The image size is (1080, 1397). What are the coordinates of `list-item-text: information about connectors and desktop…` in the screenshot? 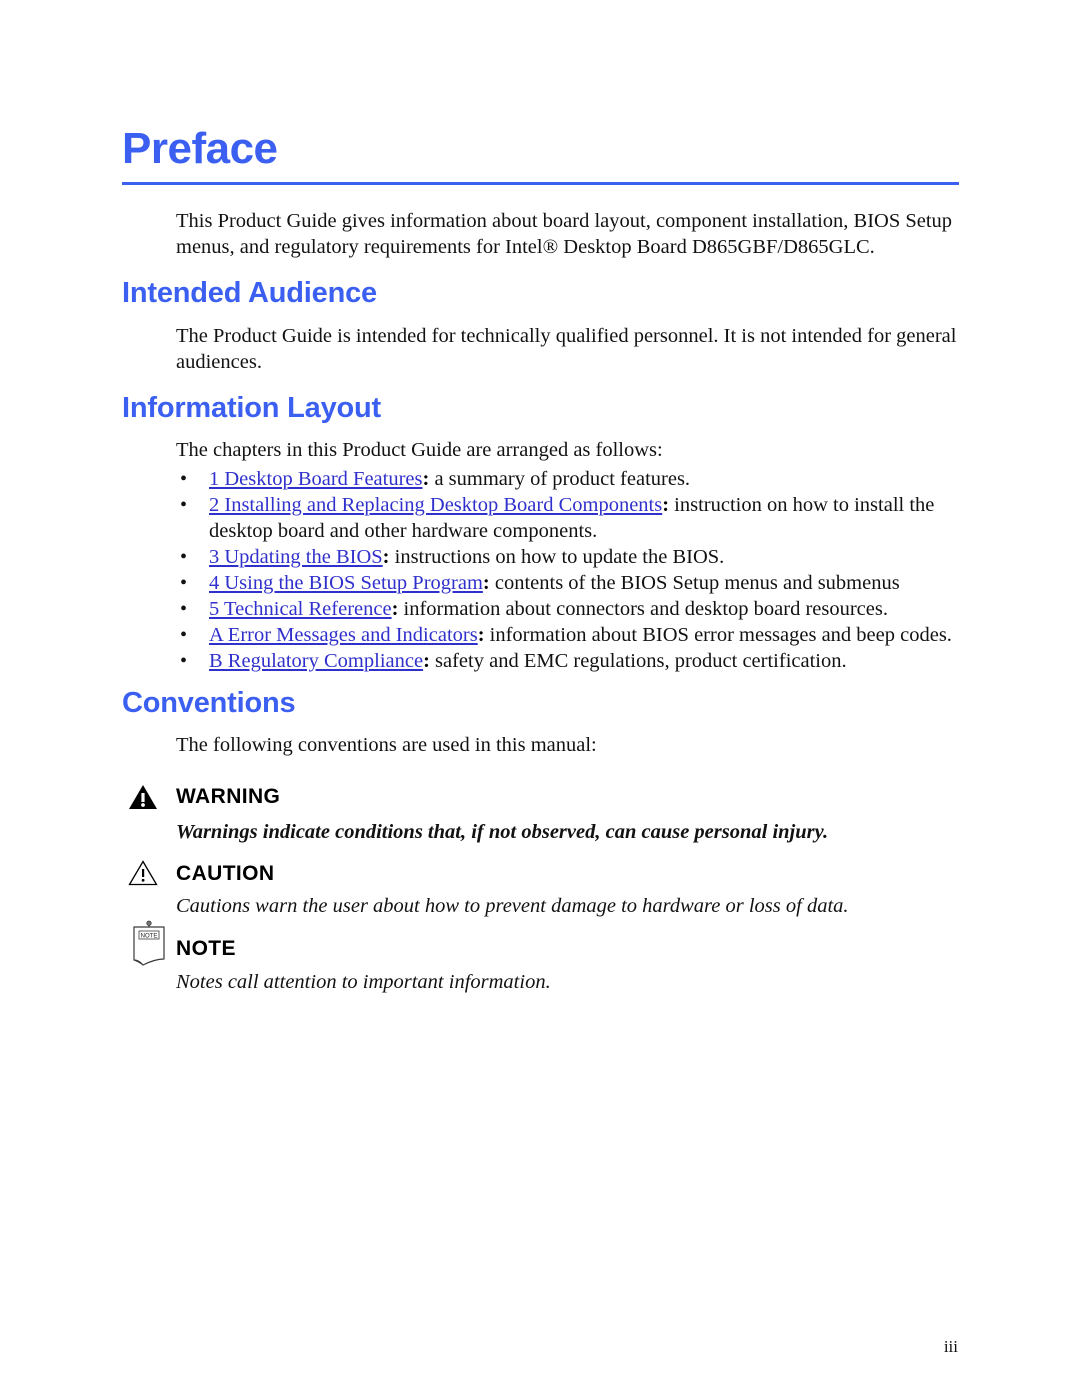 It's located at (643, 609).